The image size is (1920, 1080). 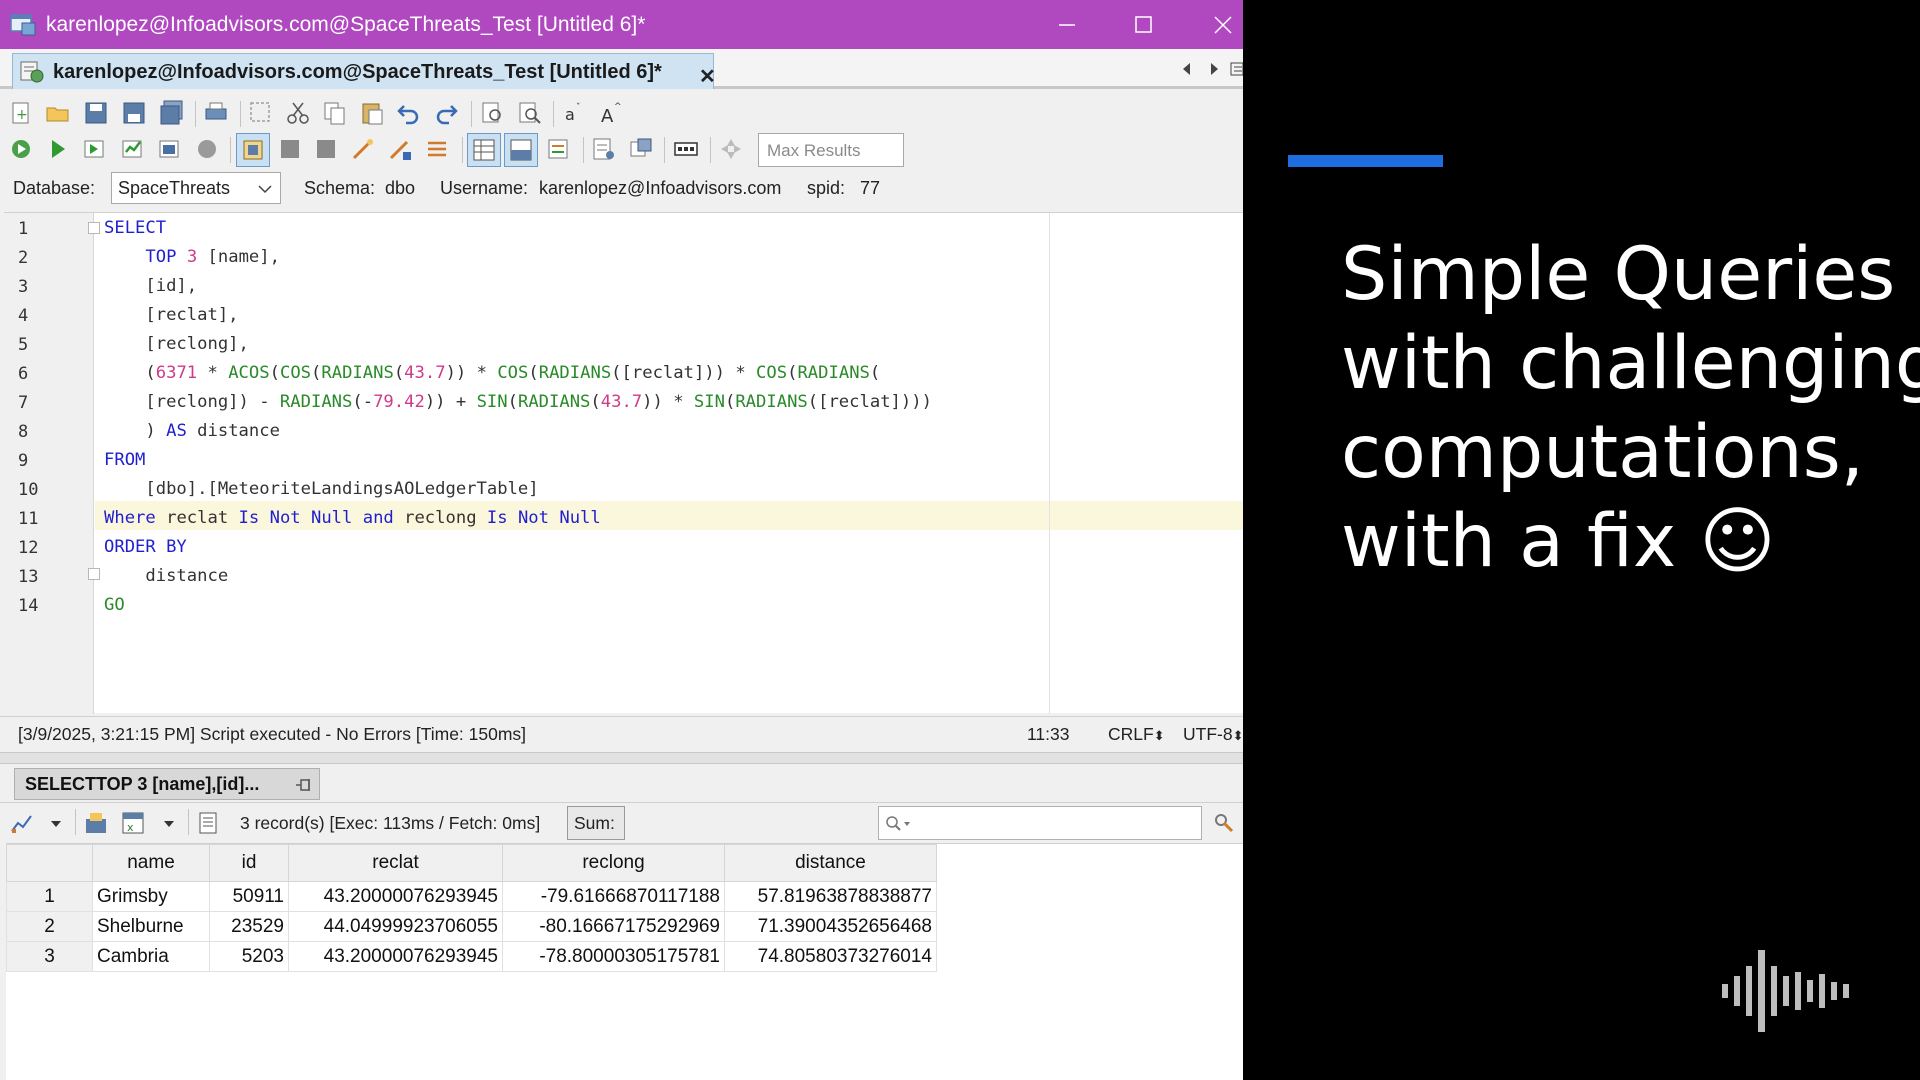 What do you see at coordinates (335, 113) in the screenshot?
I see `copy-icon` at bounding box center [335, 113].